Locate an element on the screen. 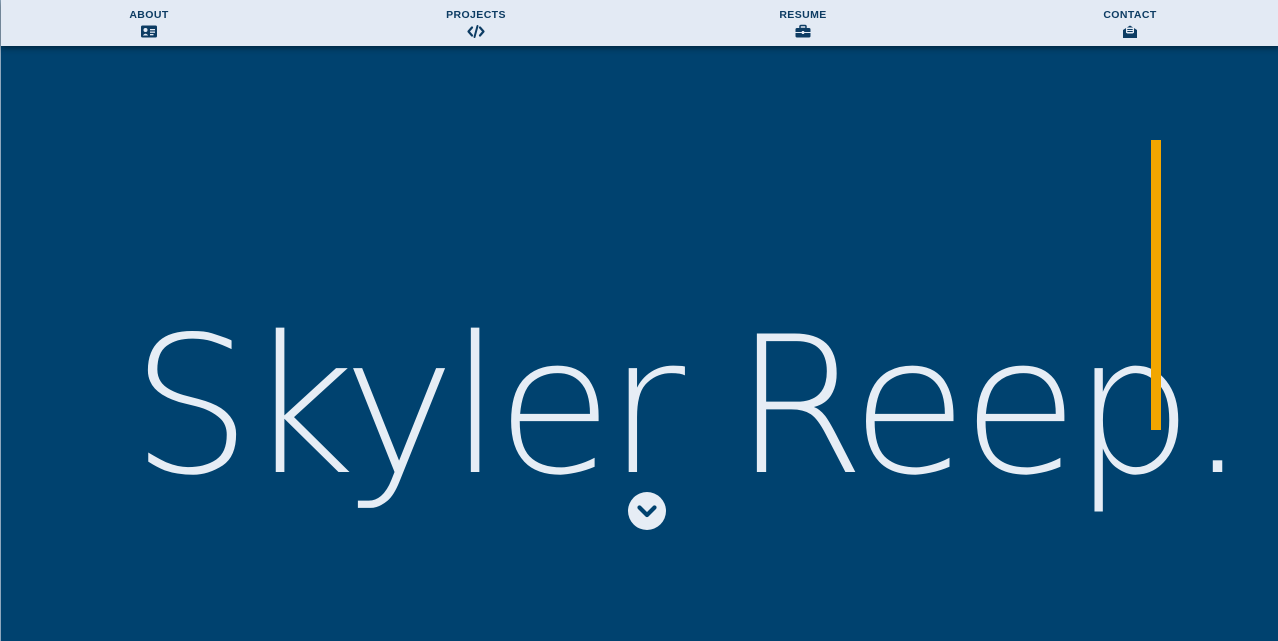 The image size is (1278, 641). typing-cursor is located at coordinates (1156, 285).